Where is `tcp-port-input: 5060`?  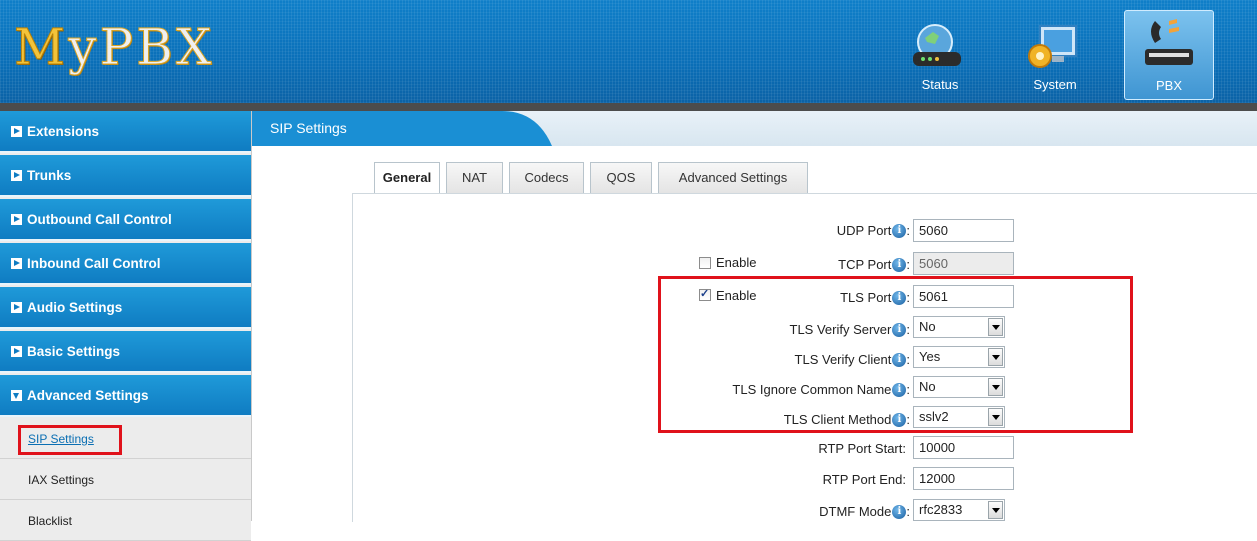 tcp-port-input: 5060 is located at coordinates (963, 263).